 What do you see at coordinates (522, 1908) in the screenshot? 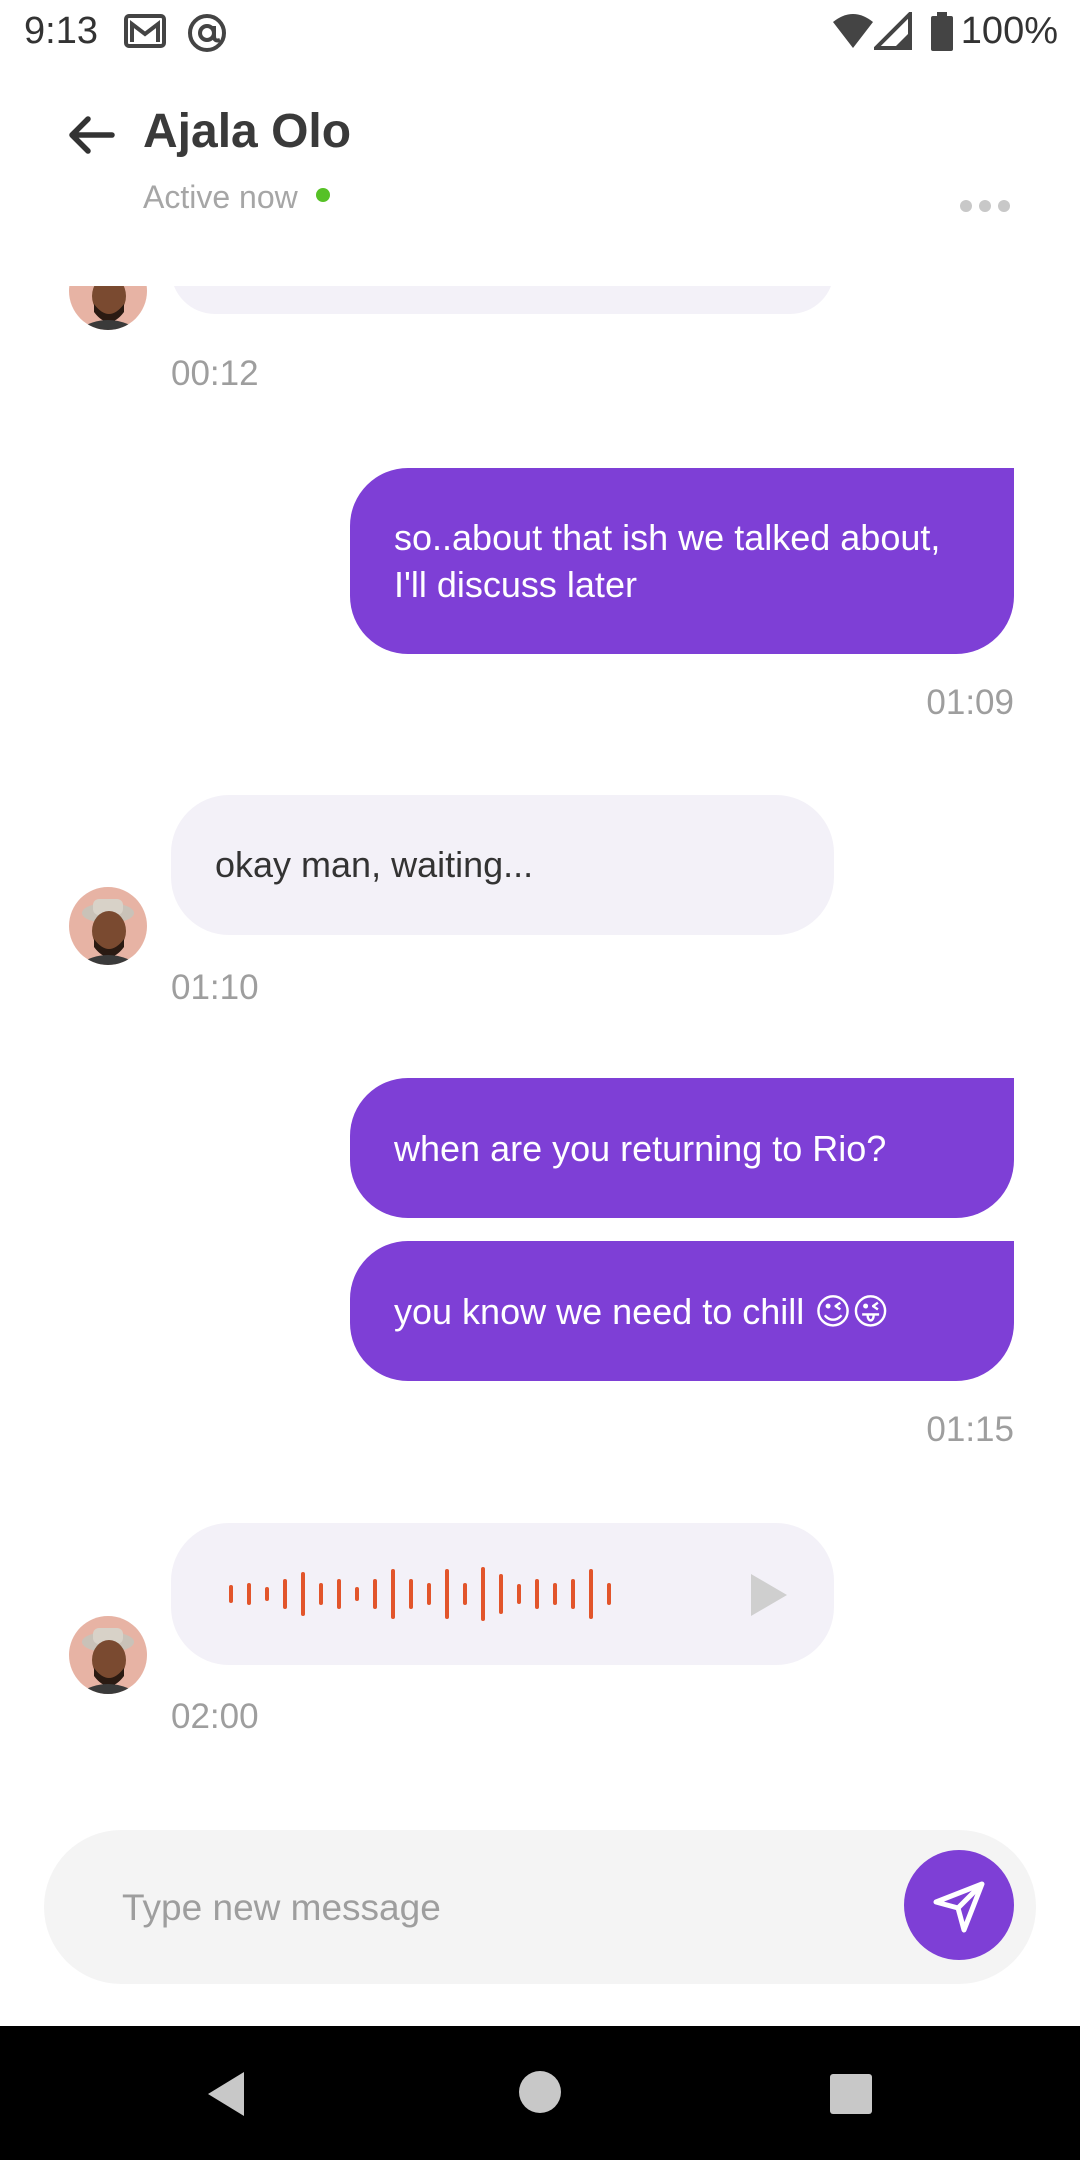
I see `message-input` at bounding box center [522, 1908].